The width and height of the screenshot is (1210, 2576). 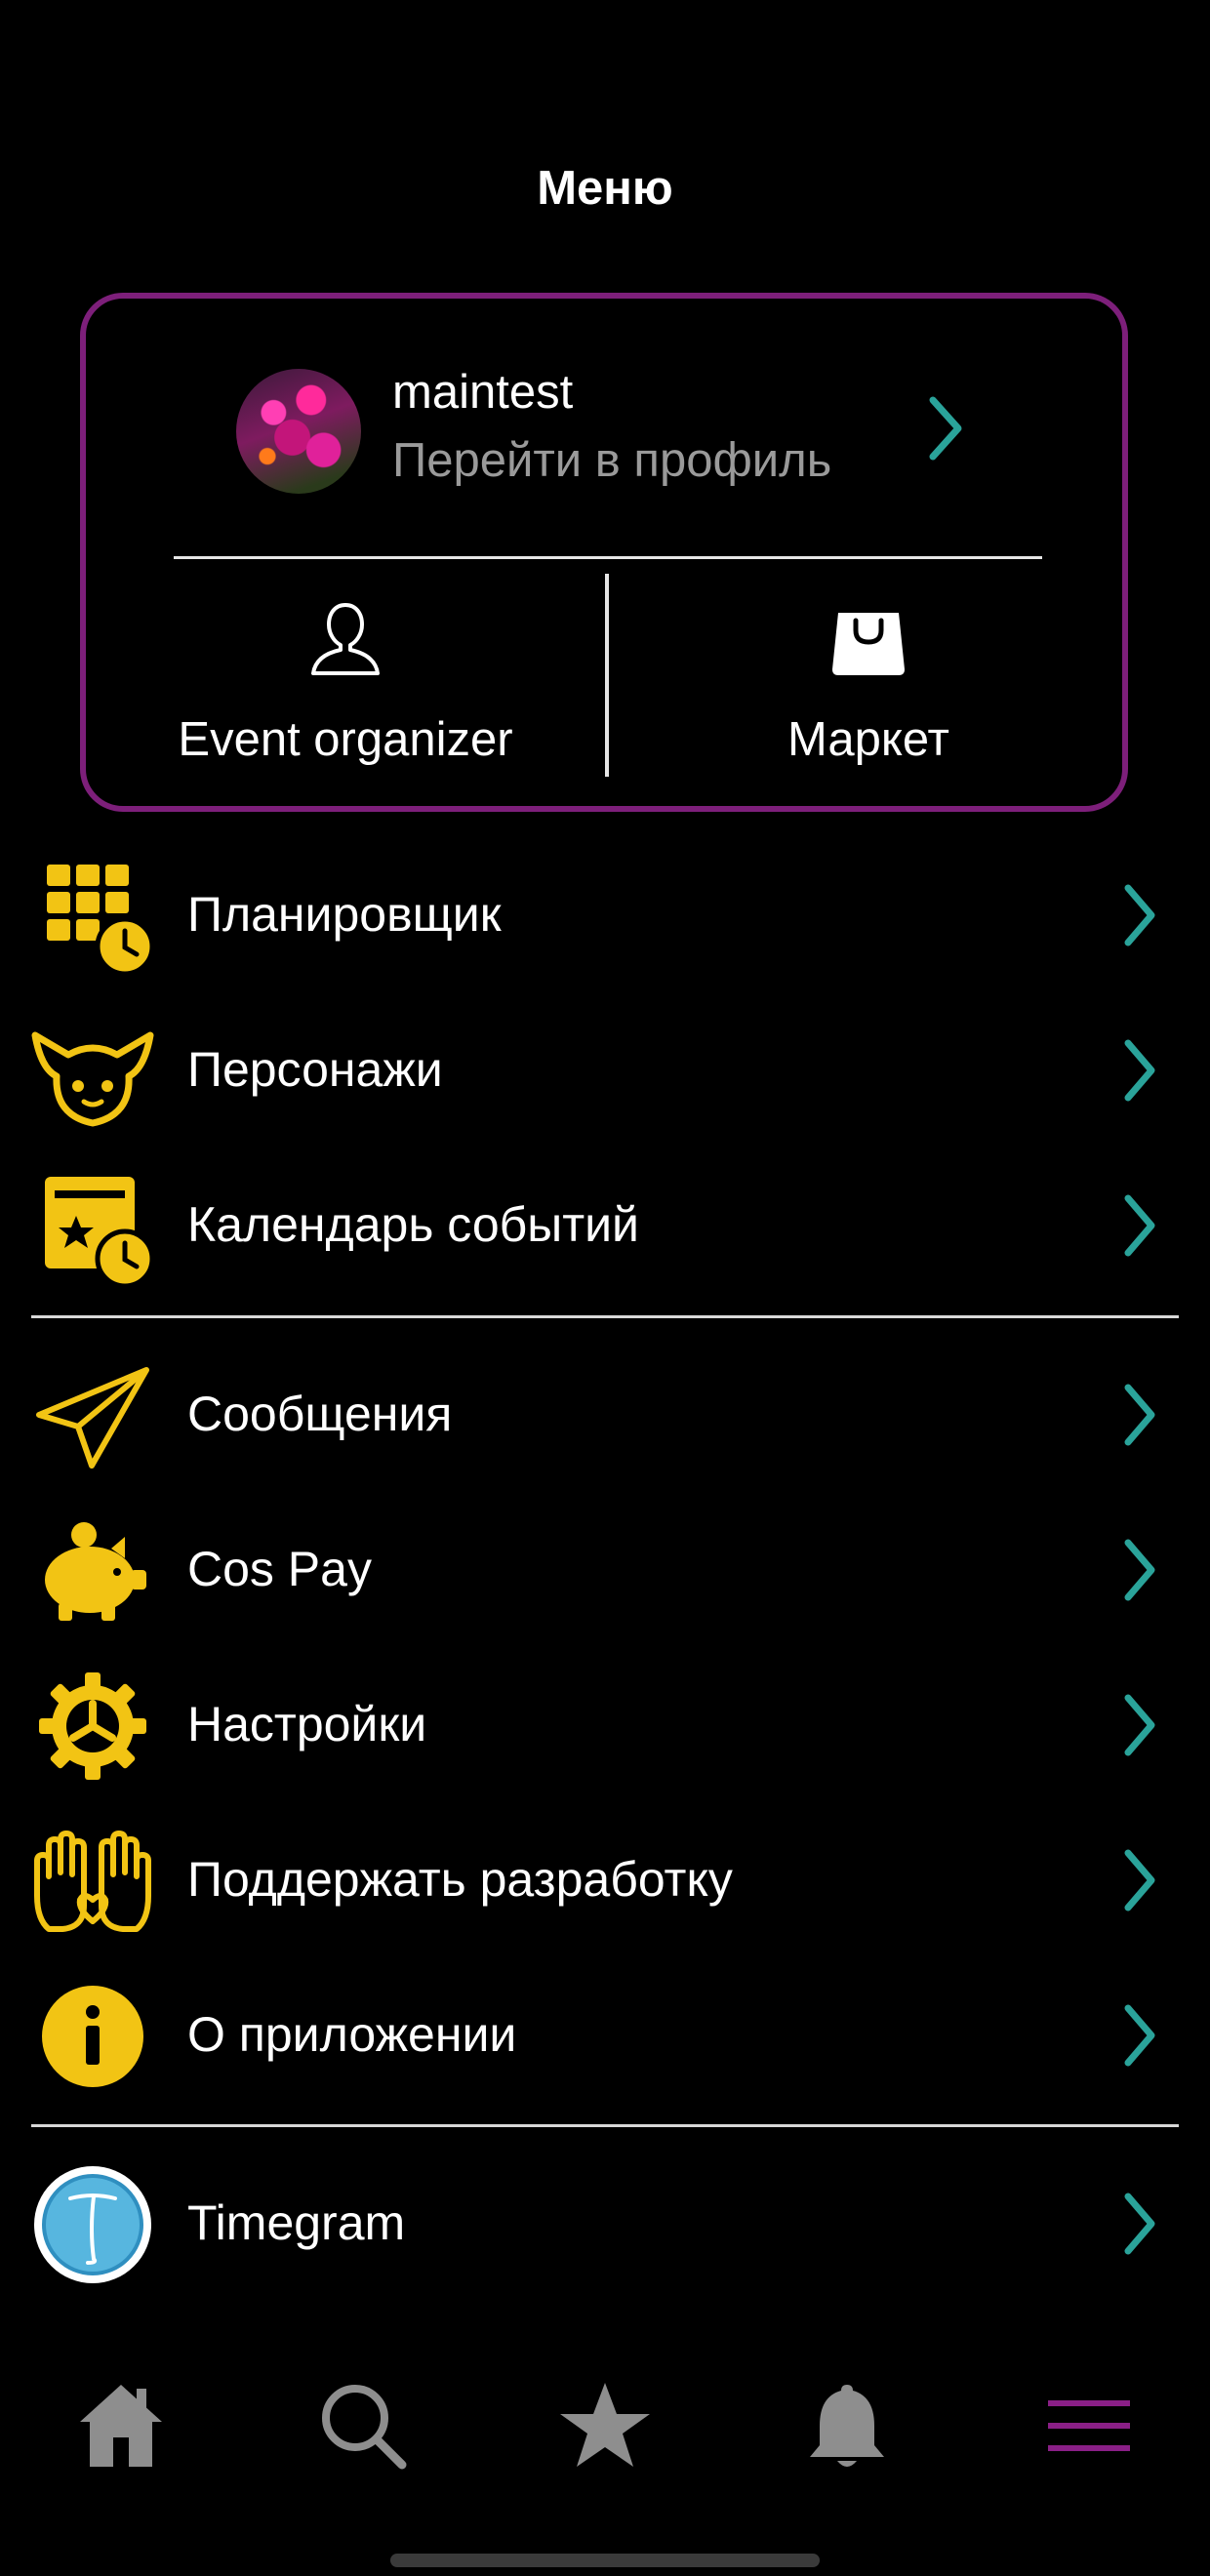 What do you see at coordinates (608, 557) in the screenshot?
I see `card-divider` at bounding box center [608, 557].